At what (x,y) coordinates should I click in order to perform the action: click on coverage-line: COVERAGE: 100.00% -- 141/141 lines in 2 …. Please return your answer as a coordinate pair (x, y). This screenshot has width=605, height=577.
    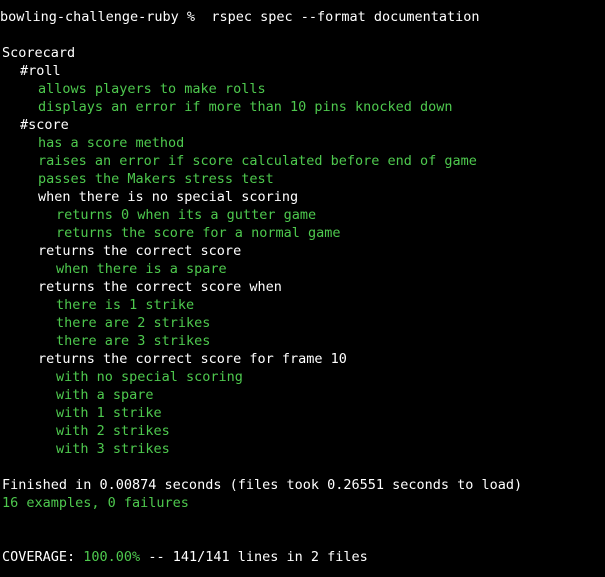
    Looking at the image, I should click on (185, 557).